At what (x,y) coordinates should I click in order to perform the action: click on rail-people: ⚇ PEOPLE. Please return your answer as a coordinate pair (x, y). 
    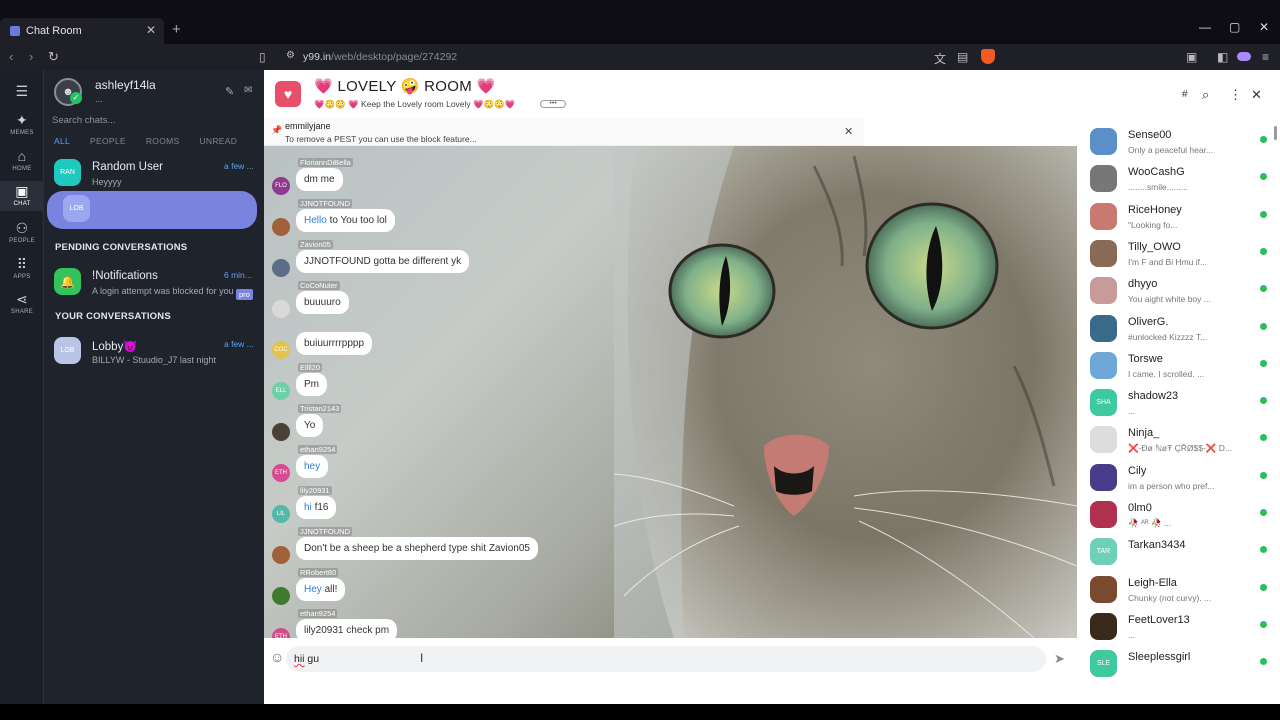
    Looking at the image, I should click on (22, 234).